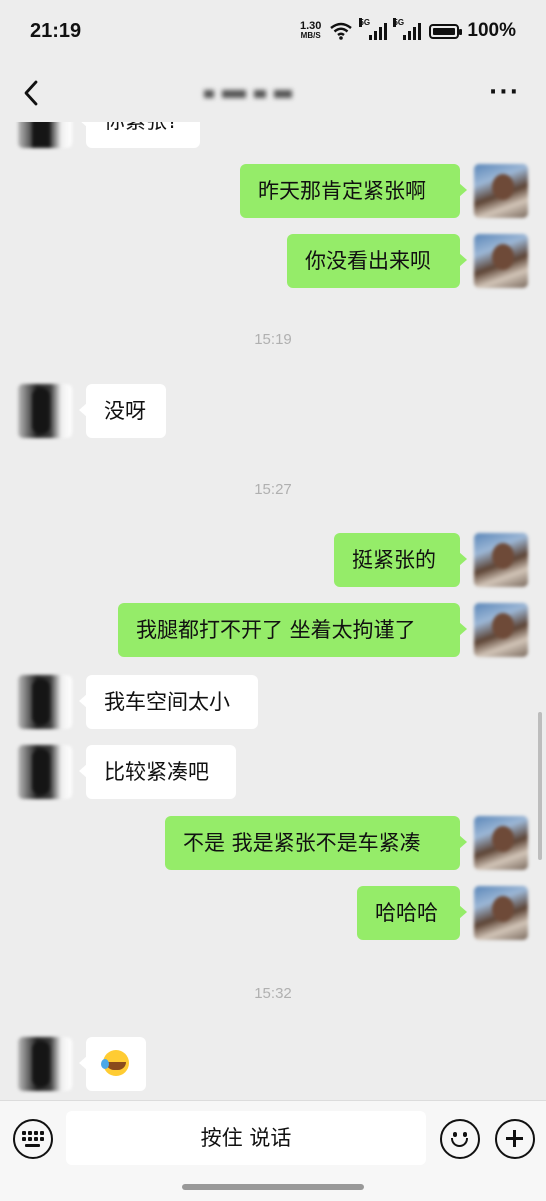 The width and height of the screenshot is (546, 1201). I want to click on input-bar: 按住 说话, so click(273, 1150).